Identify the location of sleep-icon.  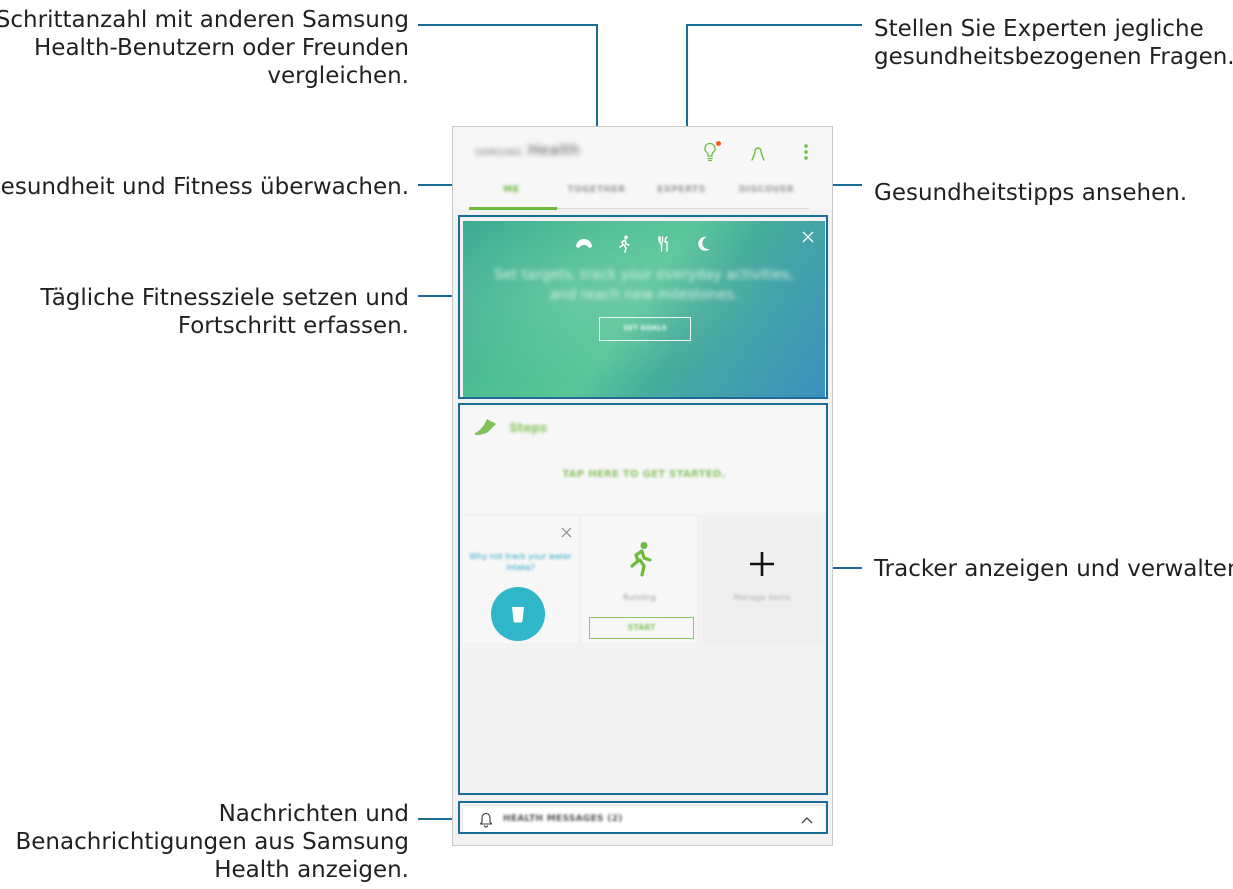
(704, 244).